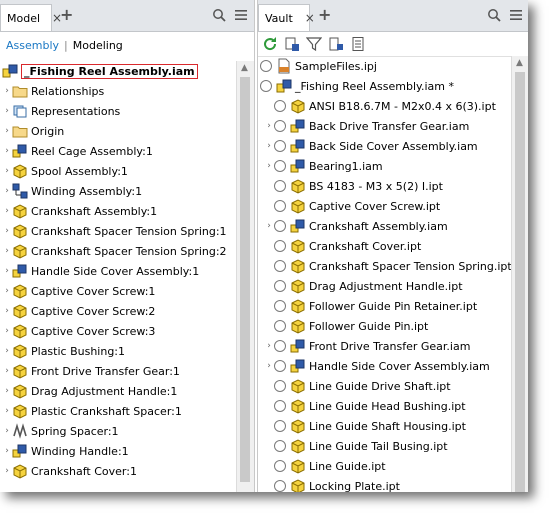 The height and width of the screenshot is (514, 549). What do you see at coordinates (119, 111) in the screenshot?
I see `model-tree-item: › Representations` at bounding box center [119, 111].